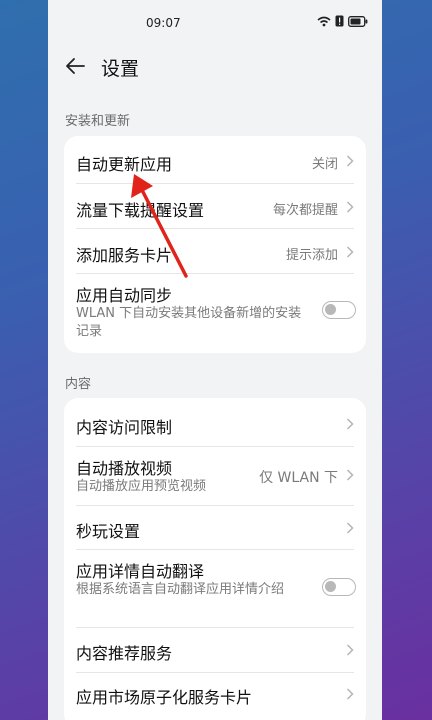  I want to click on section-label-content: 内容, so click(78, 384).